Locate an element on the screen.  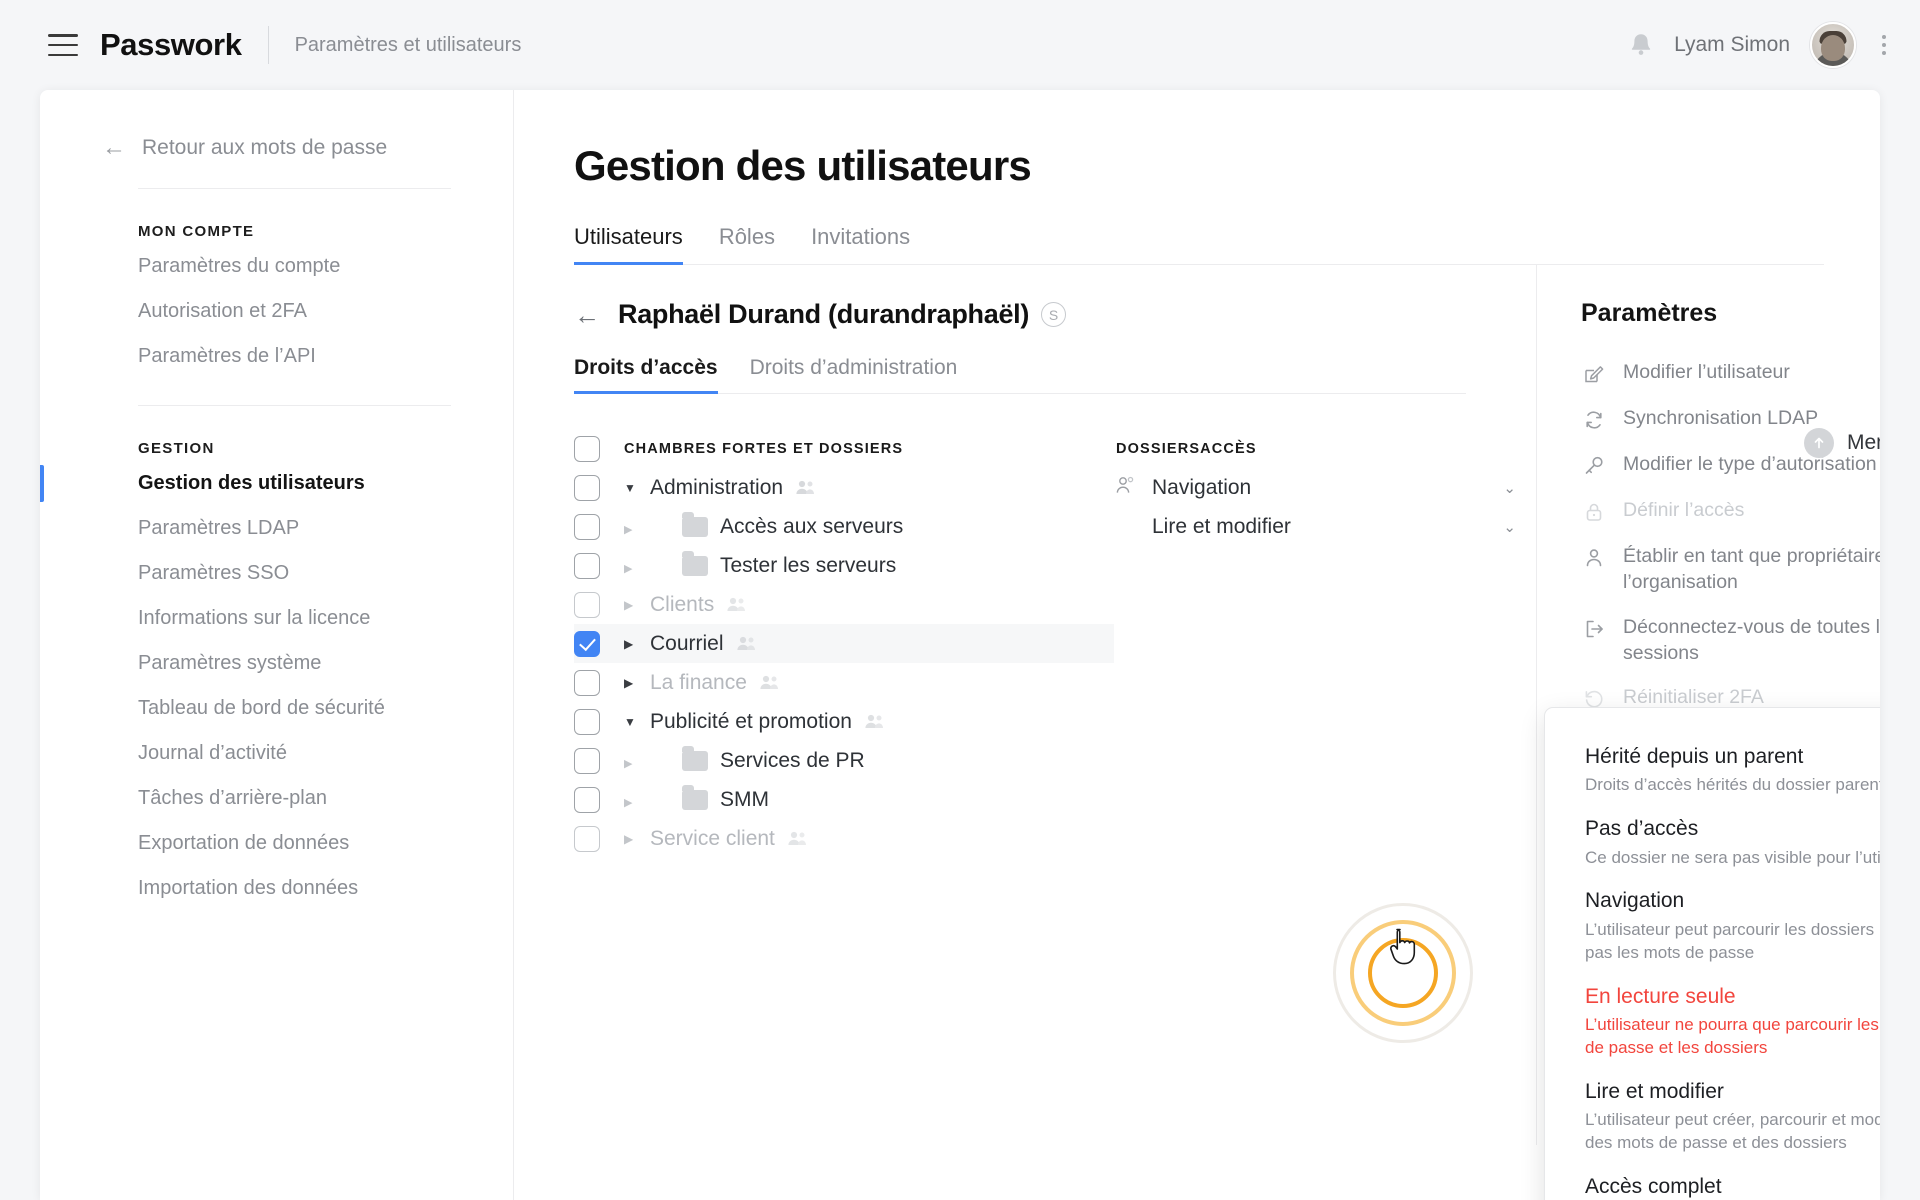
table-row: ▶ Service client is located at coordinates (844, 838).